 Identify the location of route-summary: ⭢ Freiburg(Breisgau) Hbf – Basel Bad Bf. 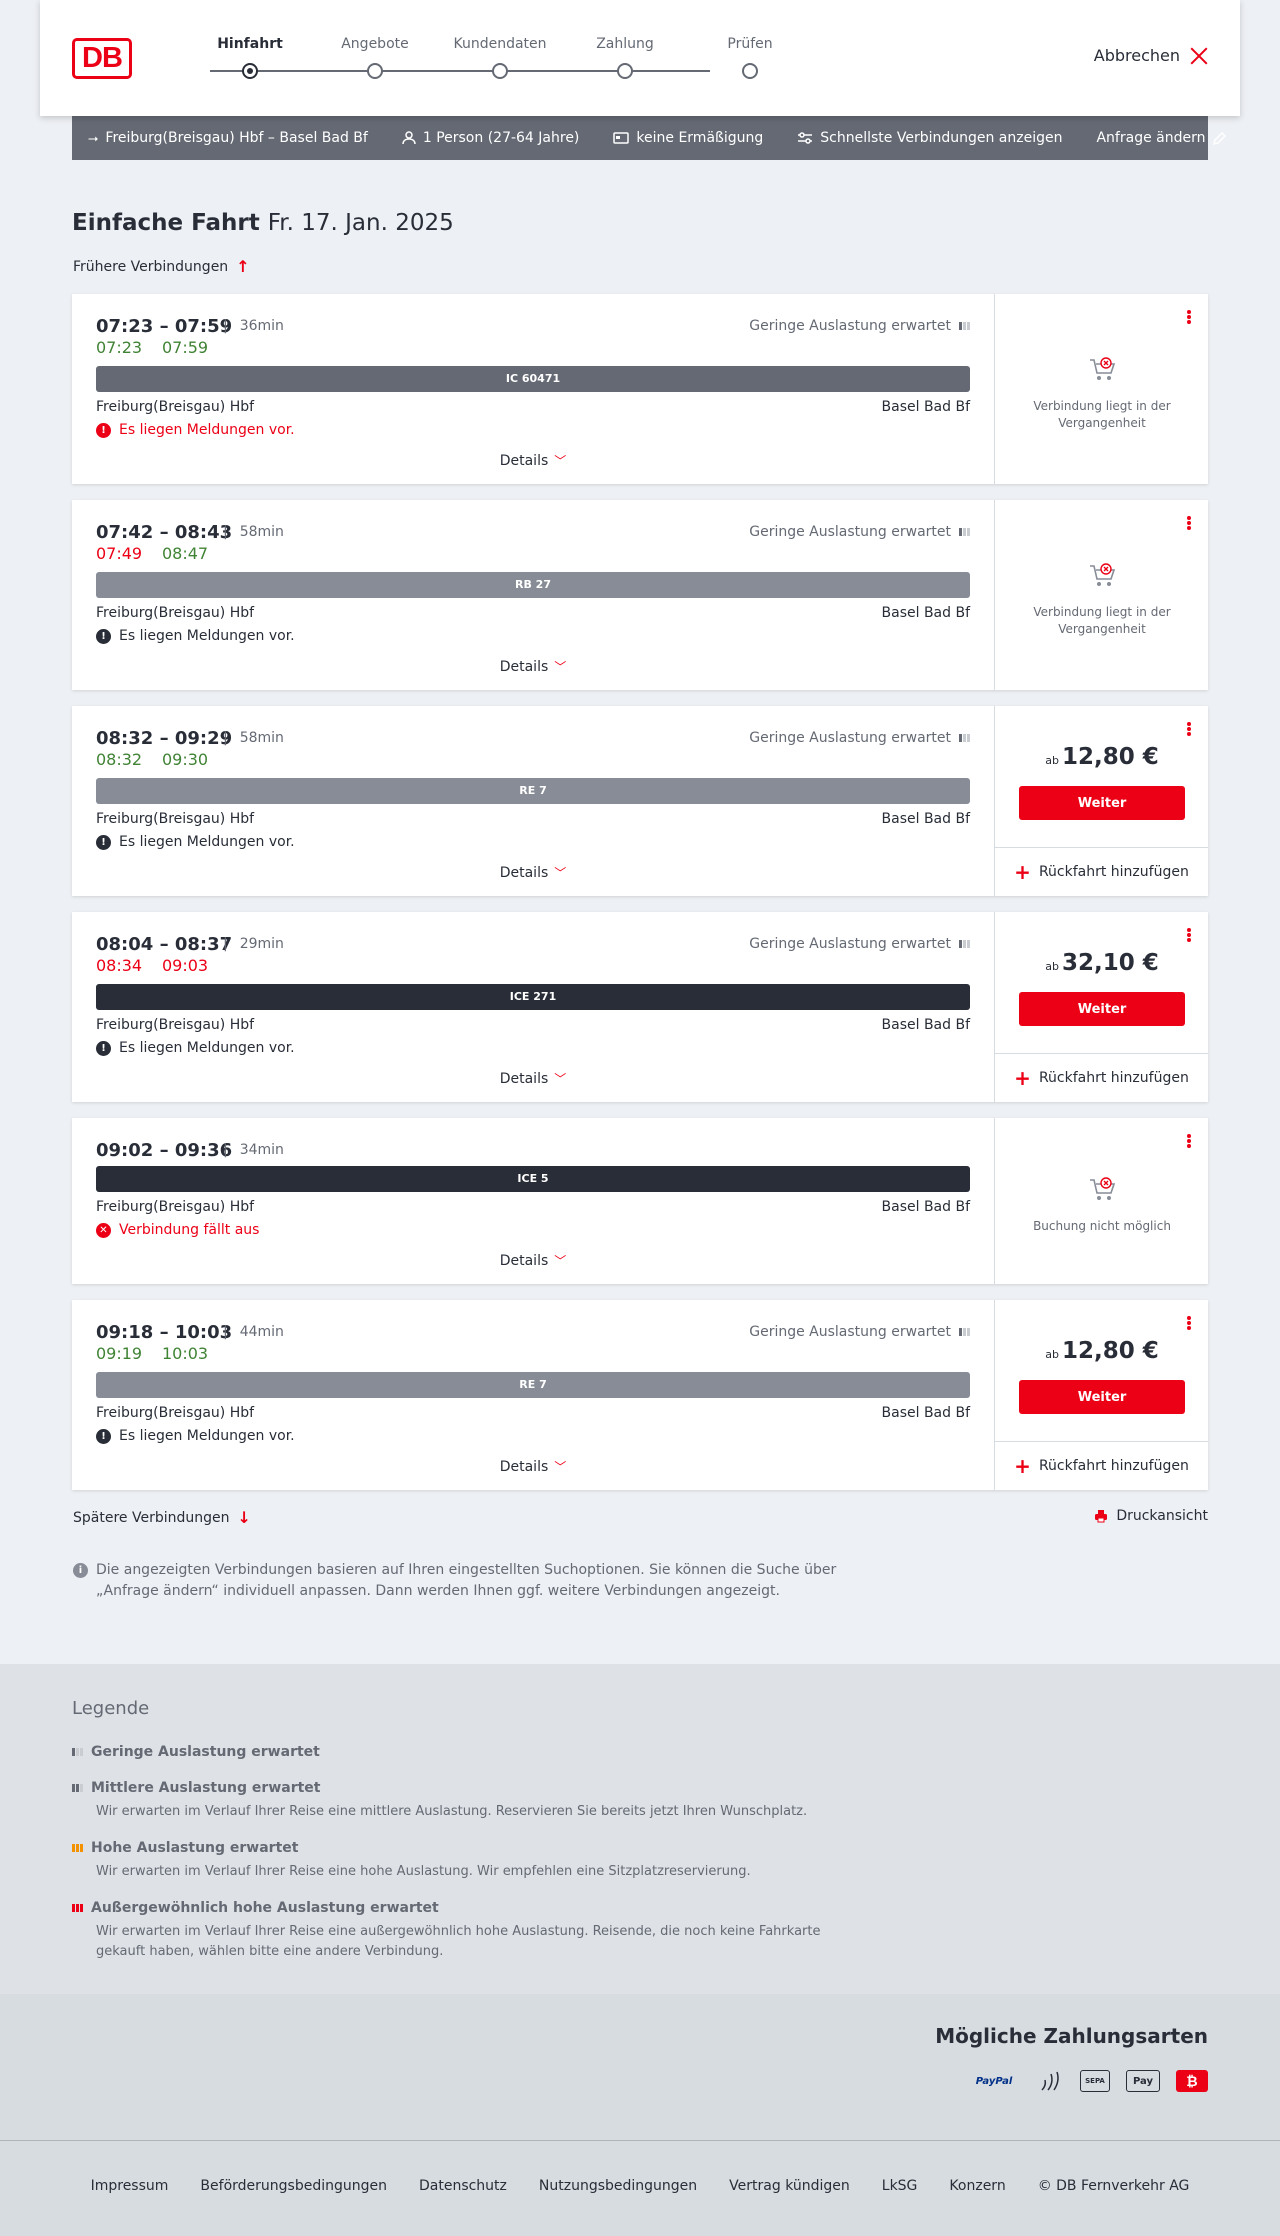
(228, 138).